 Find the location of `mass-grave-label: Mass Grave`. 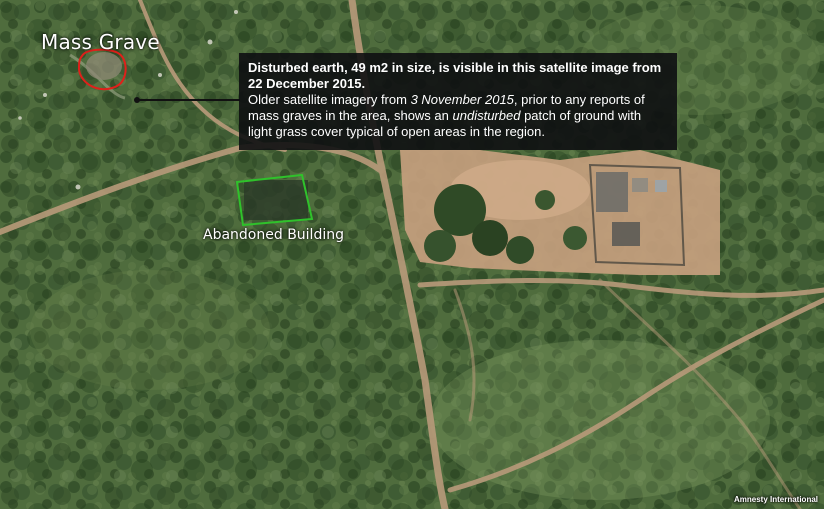

mass-grave-label: Mass Grave is located at coordinates (100, 42).